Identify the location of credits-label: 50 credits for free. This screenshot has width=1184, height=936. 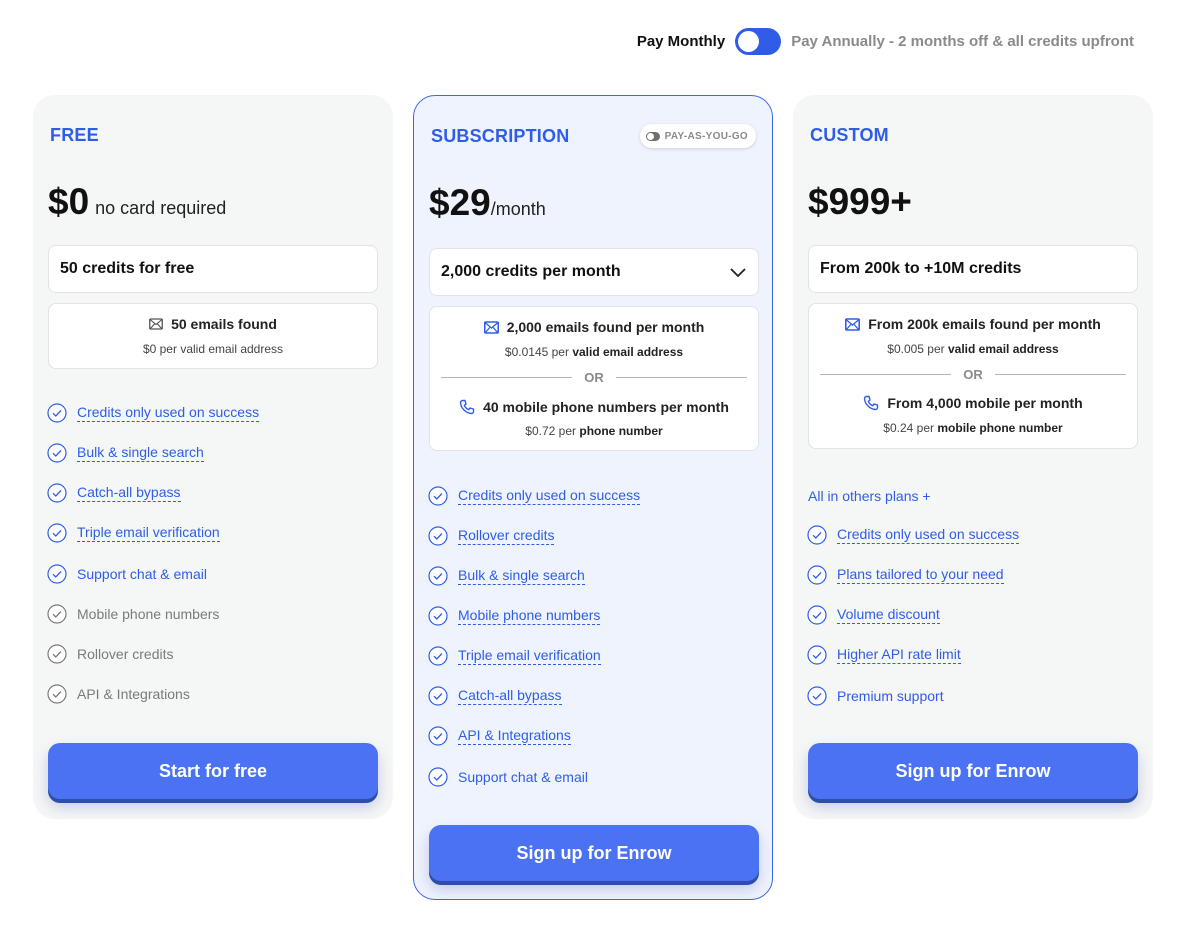
(127, 268).